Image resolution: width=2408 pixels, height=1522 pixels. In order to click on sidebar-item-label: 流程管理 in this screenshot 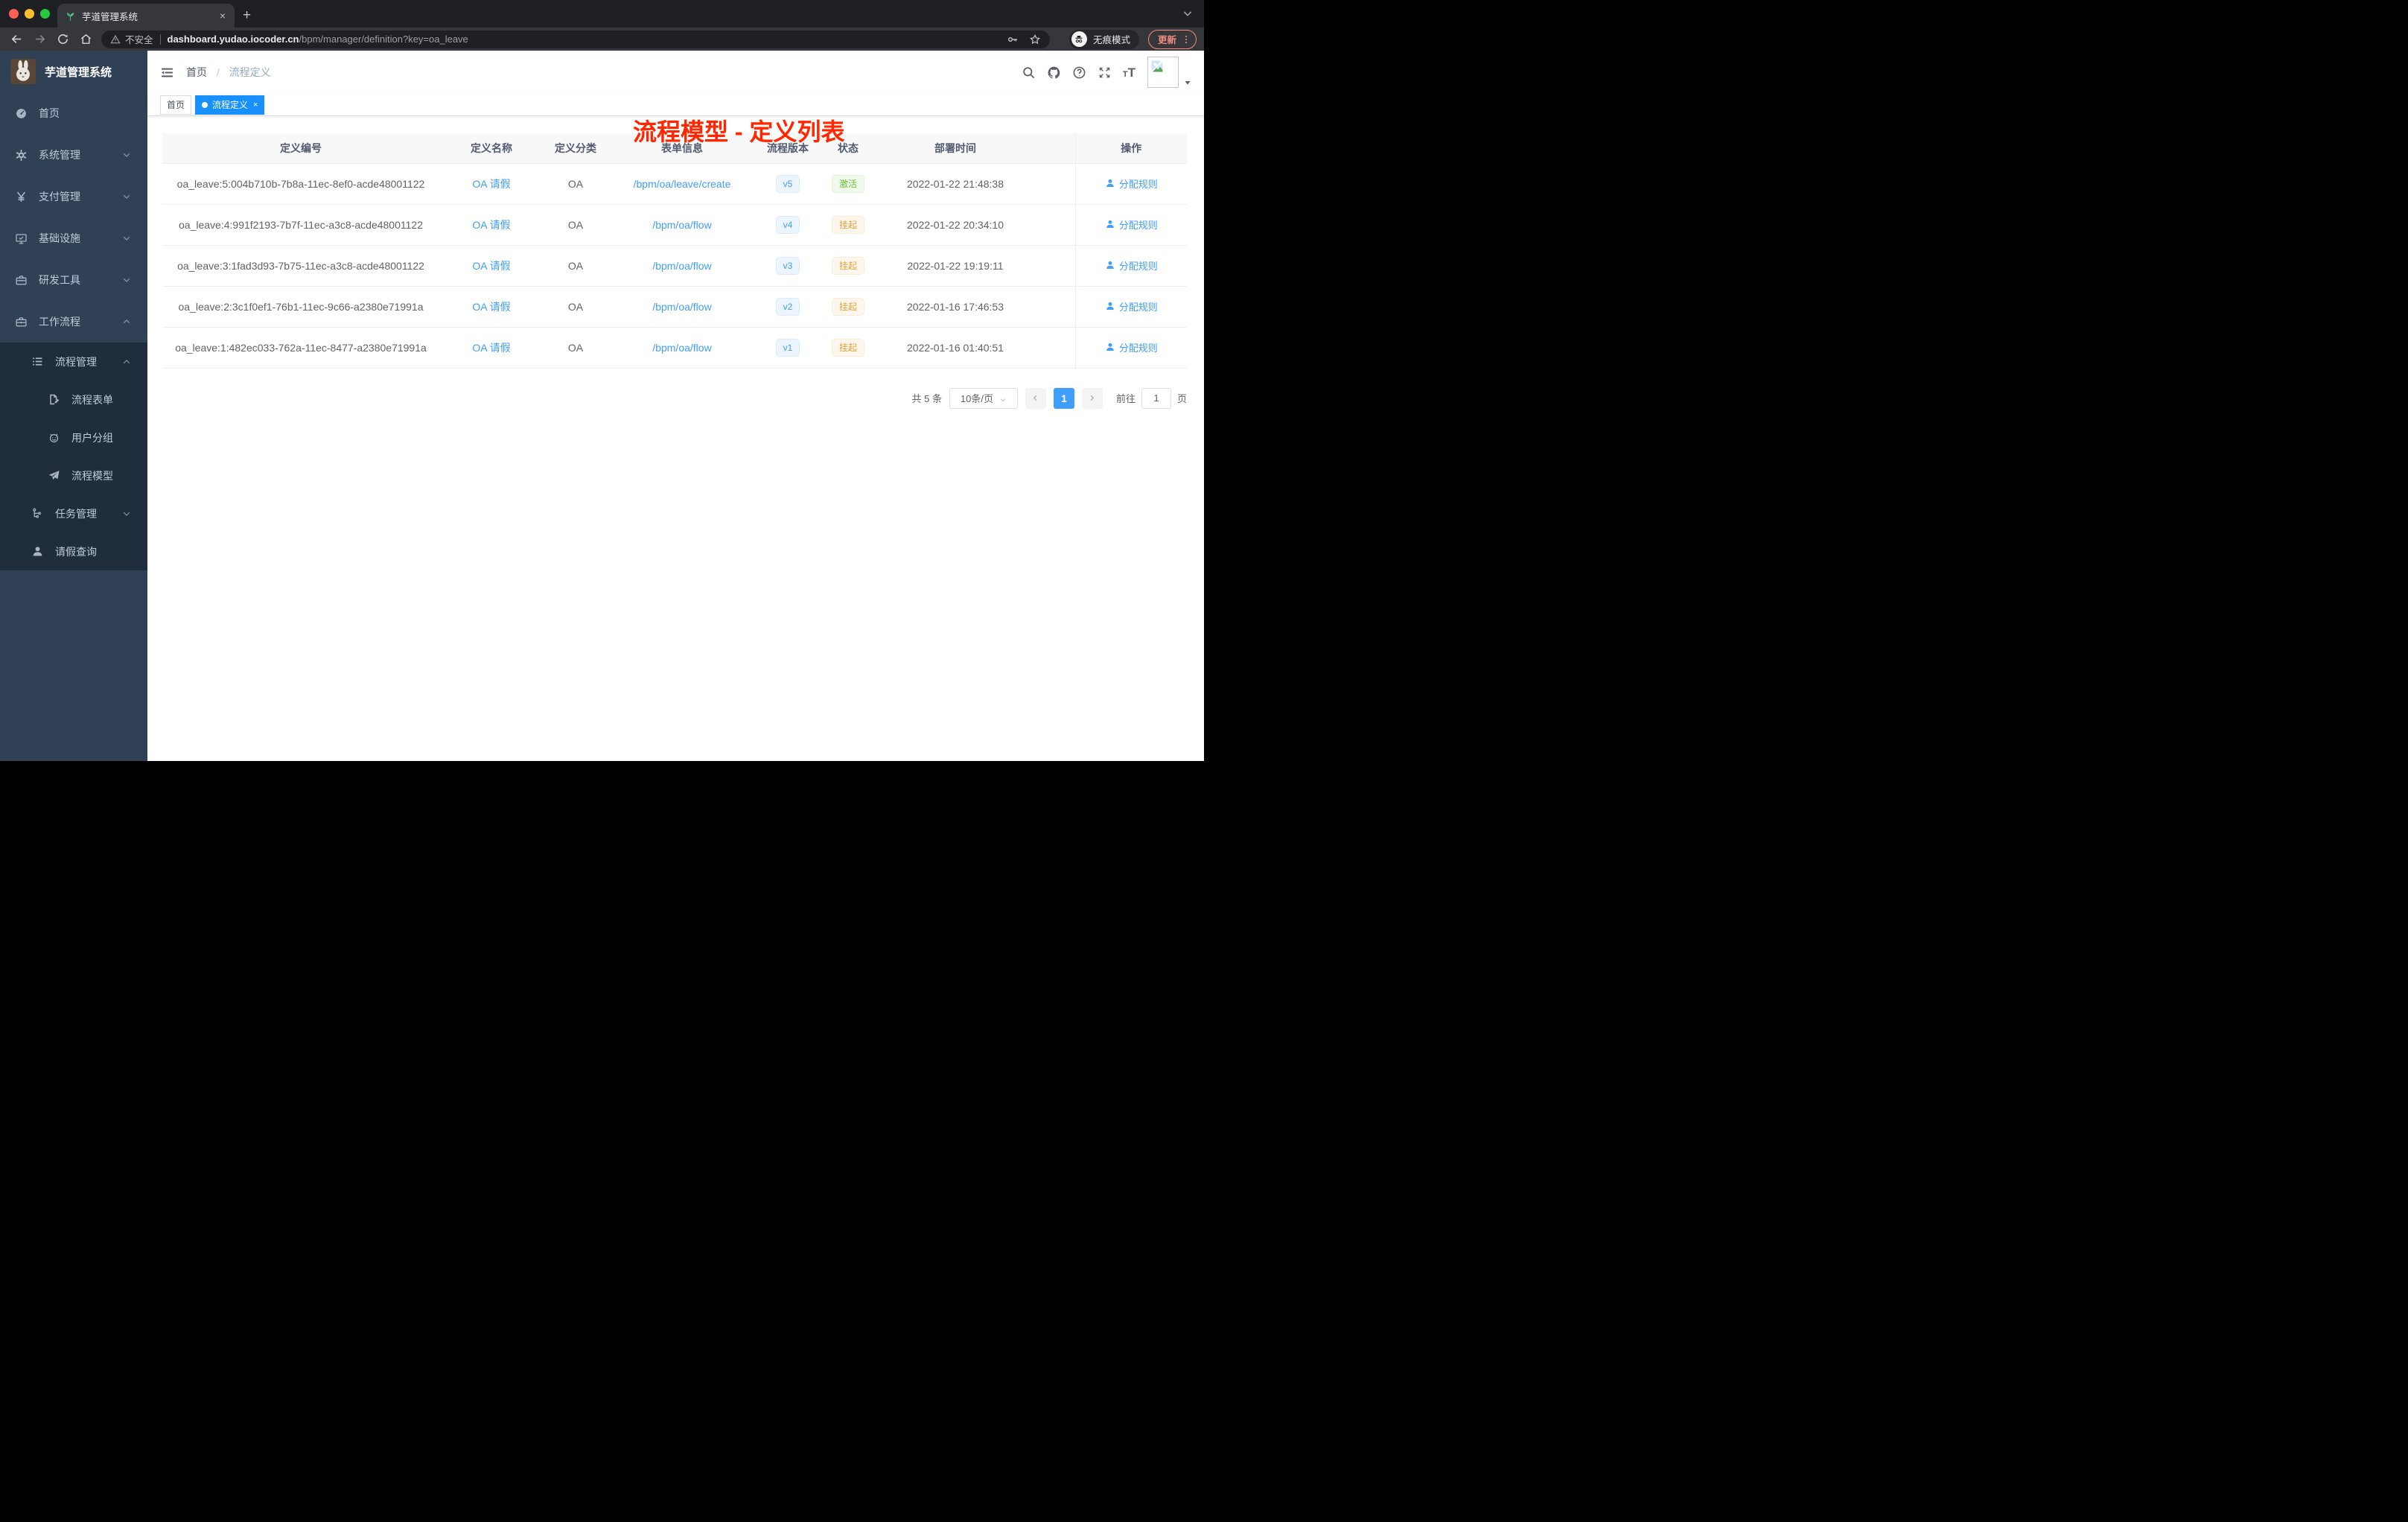, I will do `click(76, 361)`.